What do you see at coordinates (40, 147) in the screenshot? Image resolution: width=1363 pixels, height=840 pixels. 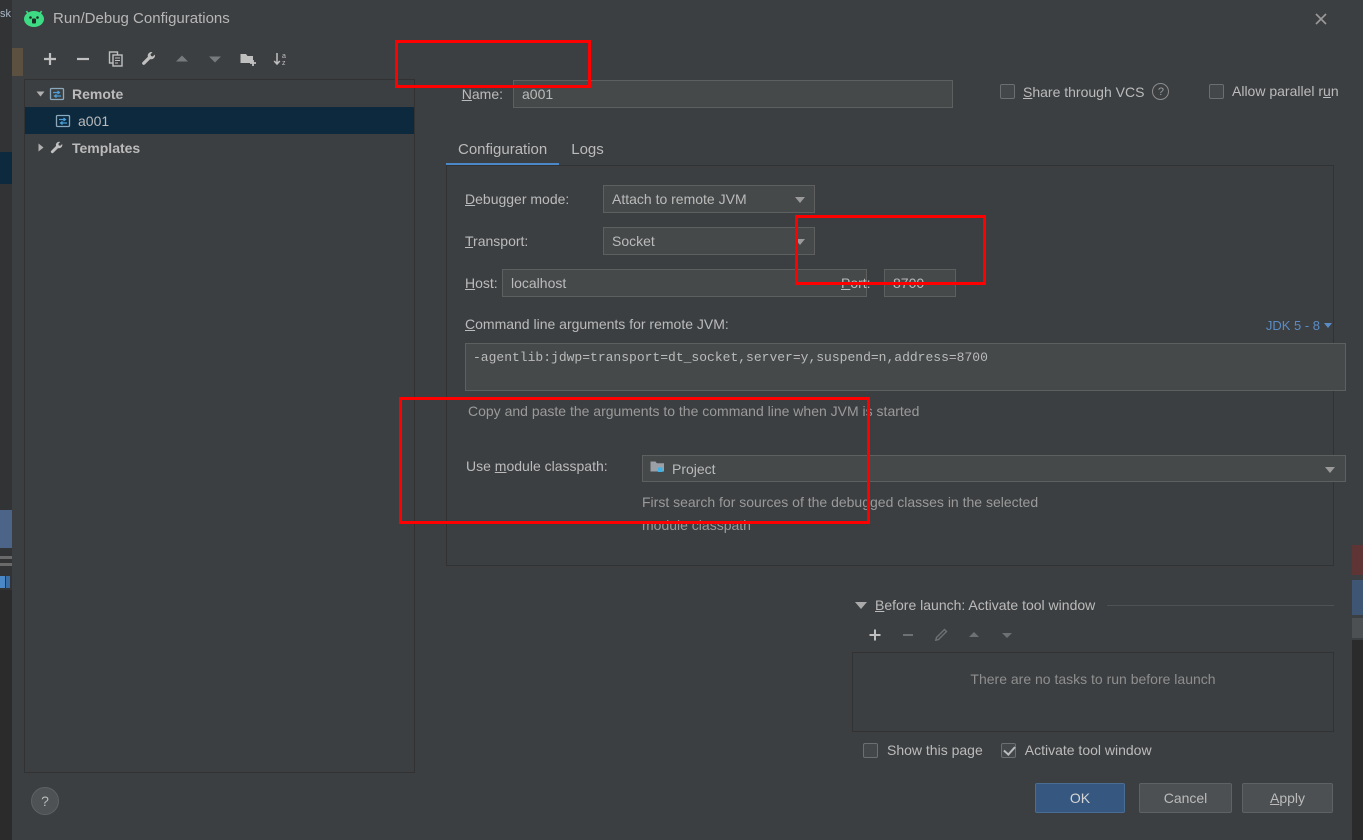 I see `chevron-right-icon` at bounding box center [40, 147].